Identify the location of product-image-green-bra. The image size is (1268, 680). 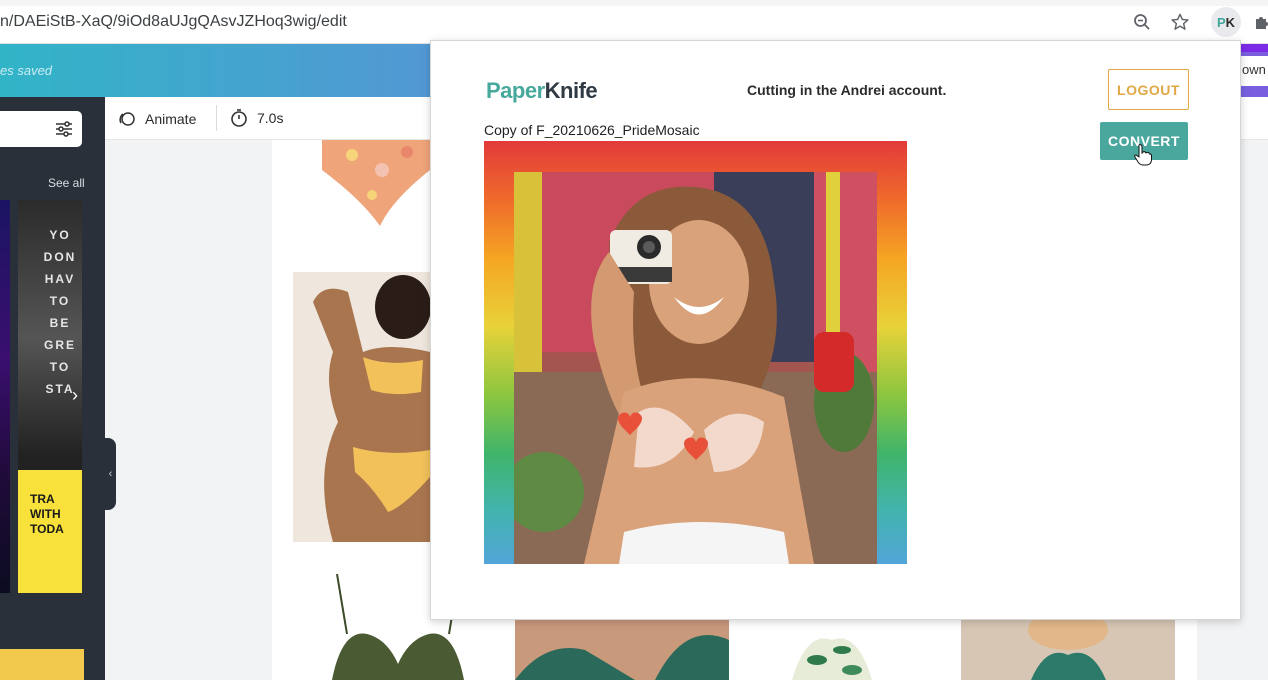
(622, 650).